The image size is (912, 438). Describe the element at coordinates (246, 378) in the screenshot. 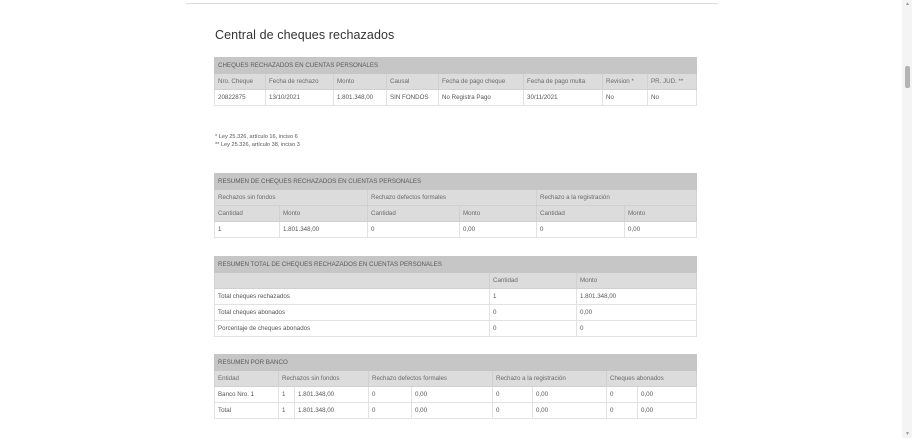

I see `column-header: Entidad` at that location.